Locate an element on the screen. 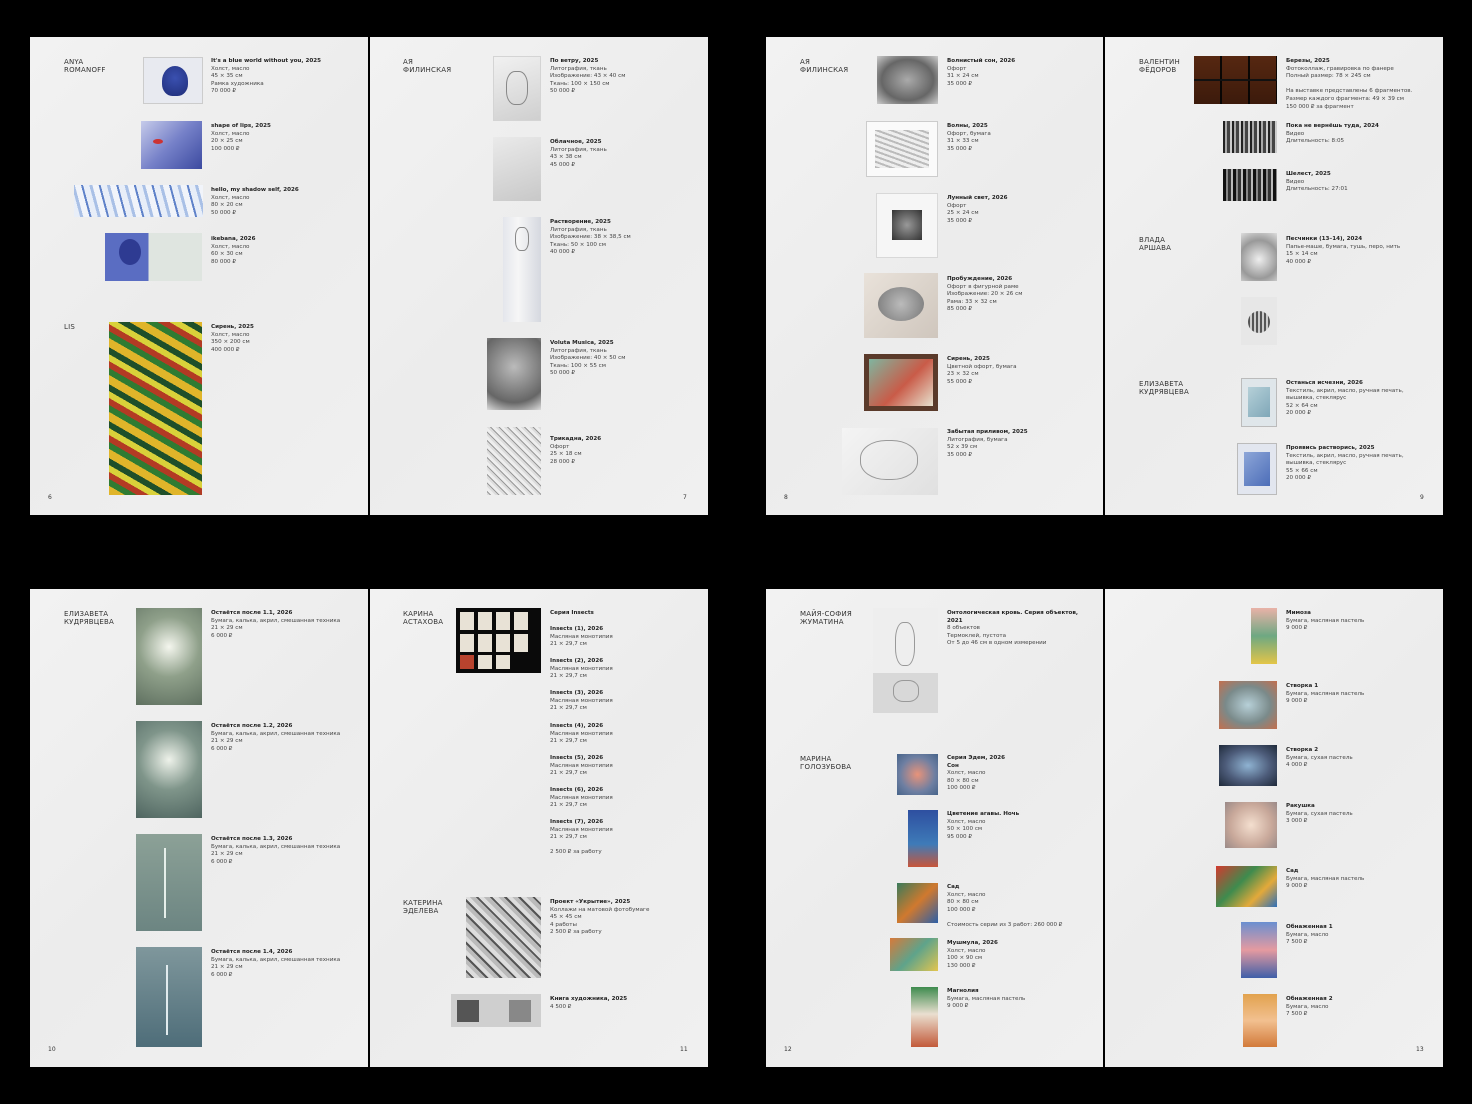 The width and height of the screenshot is (1472, 1104). artwork-caption: Обнаженная 1 Бумага, масло 7 500 ₽ is located at coordinates (1361, 935).